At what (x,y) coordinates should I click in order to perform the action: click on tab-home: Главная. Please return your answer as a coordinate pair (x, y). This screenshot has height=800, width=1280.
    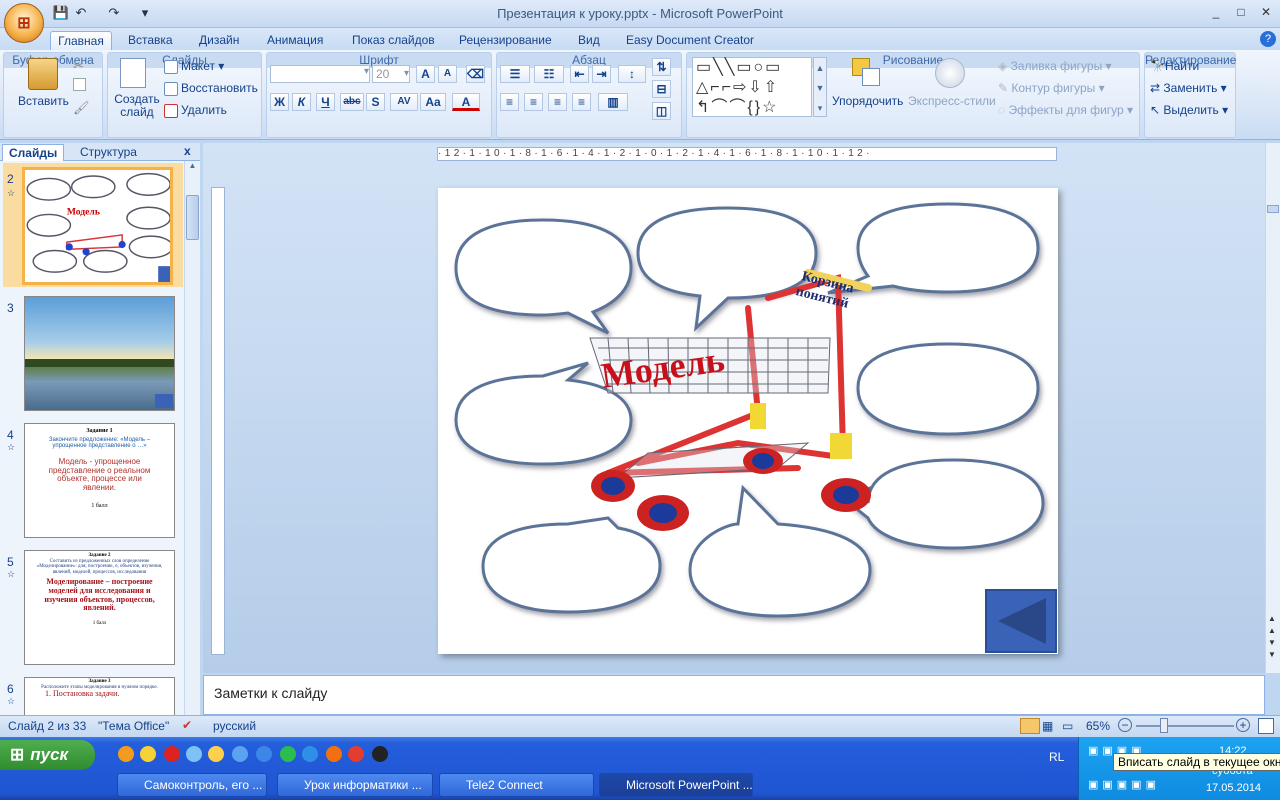
    Looking at the image, I should click on (81, 40).